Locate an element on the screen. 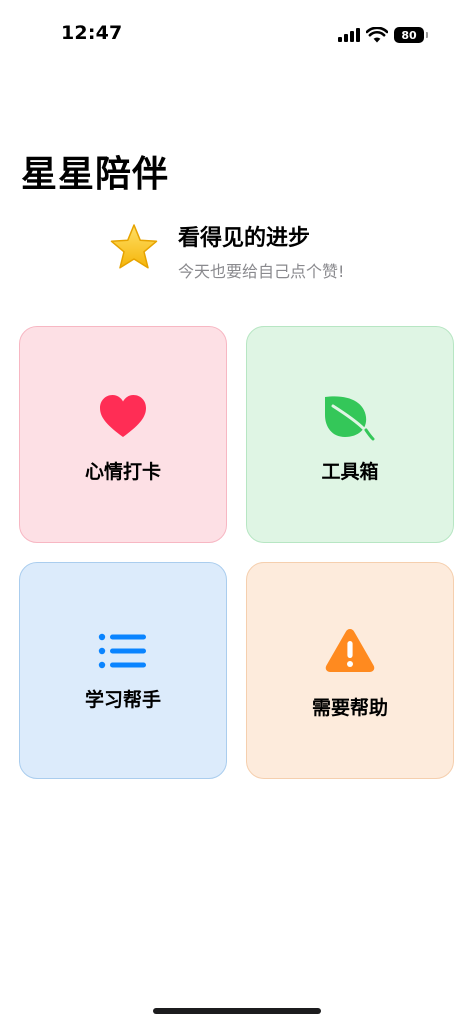 This screenshot has width=473, height=1024. cellular-signal-icon is located at coordinates (349, 35).